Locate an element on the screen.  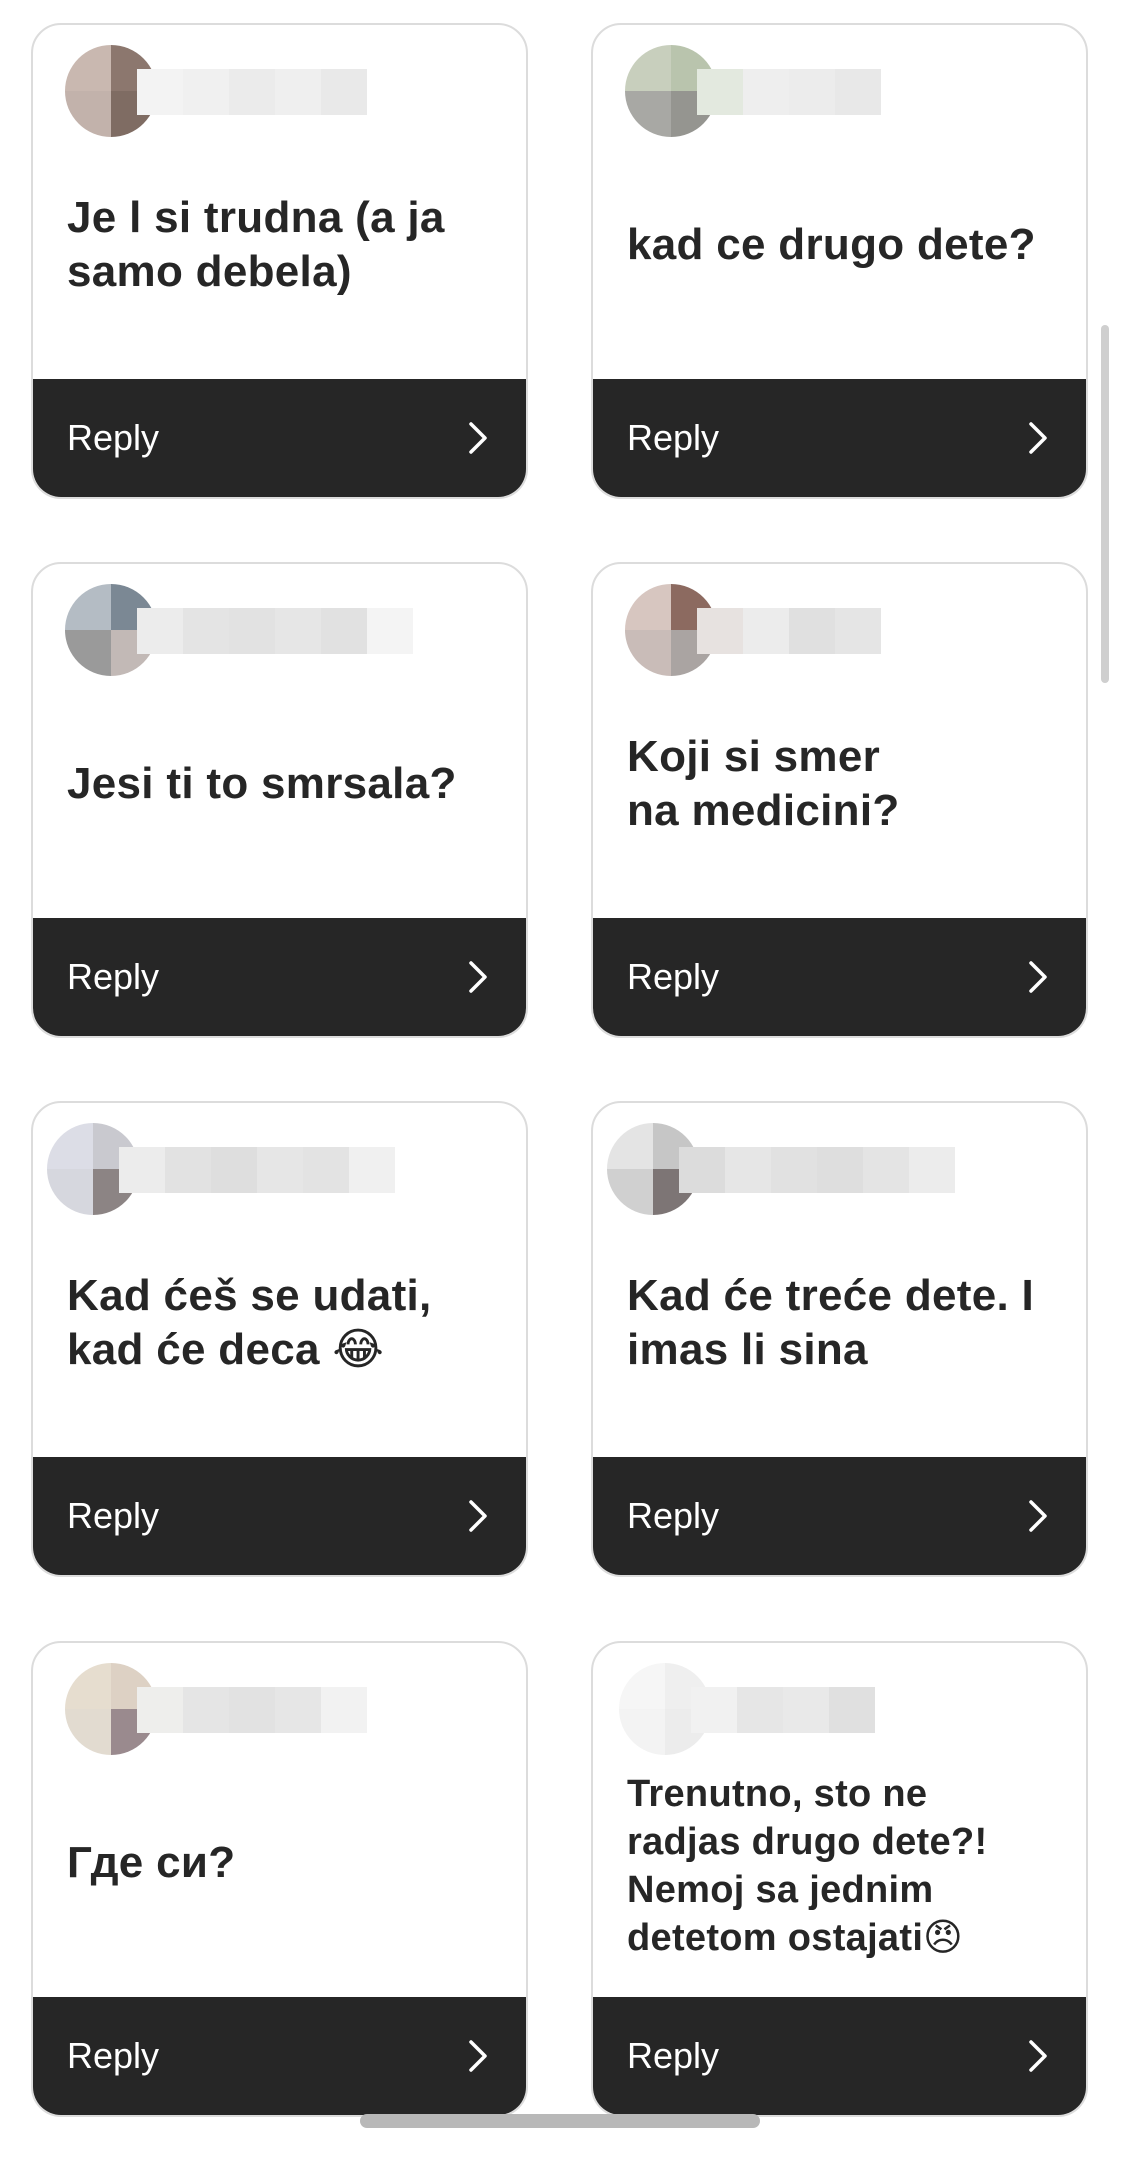
question-card: Jesi ti to smrsala? Reply is located at coordinates (279, 800).